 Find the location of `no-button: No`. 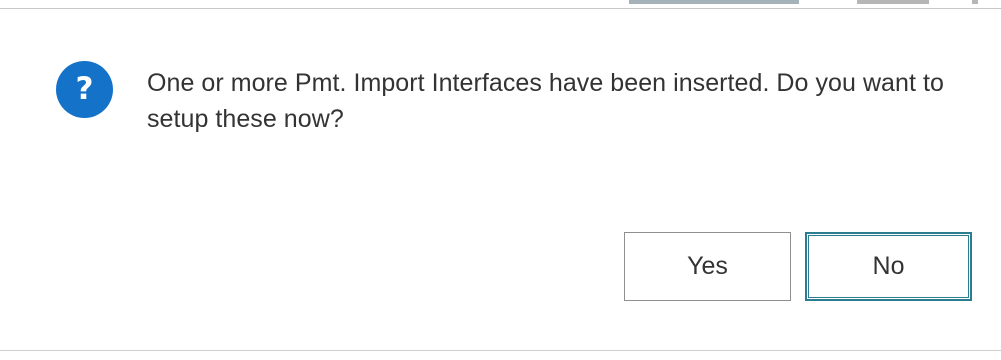

no-button: No is located at coordinates (888, 266).